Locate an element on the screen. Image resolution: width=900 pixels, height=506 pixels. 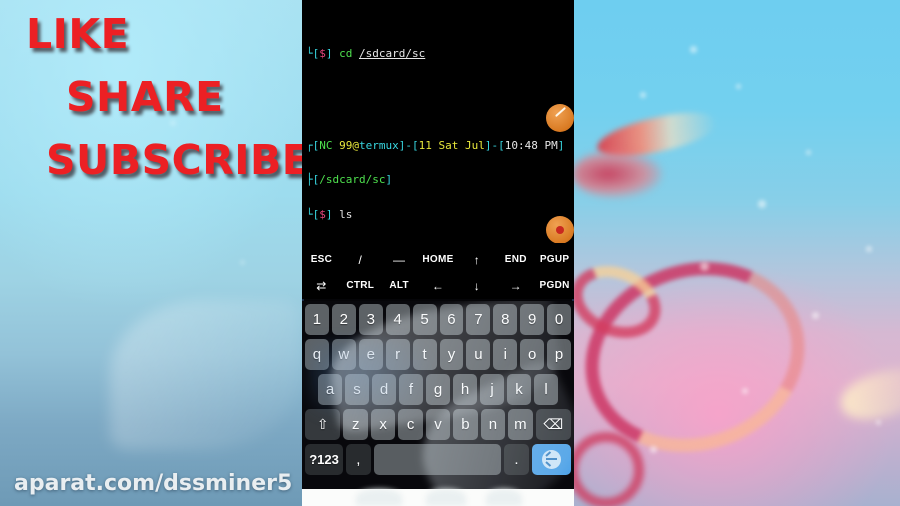
key-0: 0 is located at coordinates (559, 319).